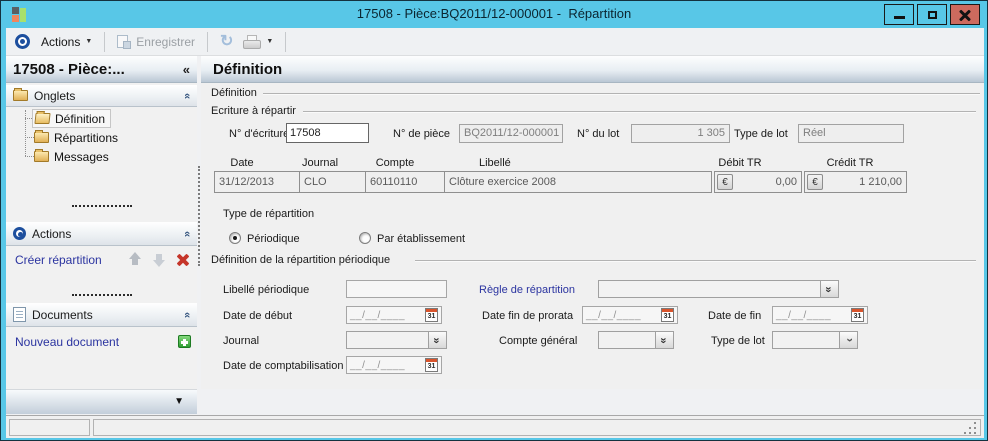 The height and width of the screenshot is (441, 988). Describe the element at coordinates (899, 14) in the screenshot. I see `minimize-button` at that location.